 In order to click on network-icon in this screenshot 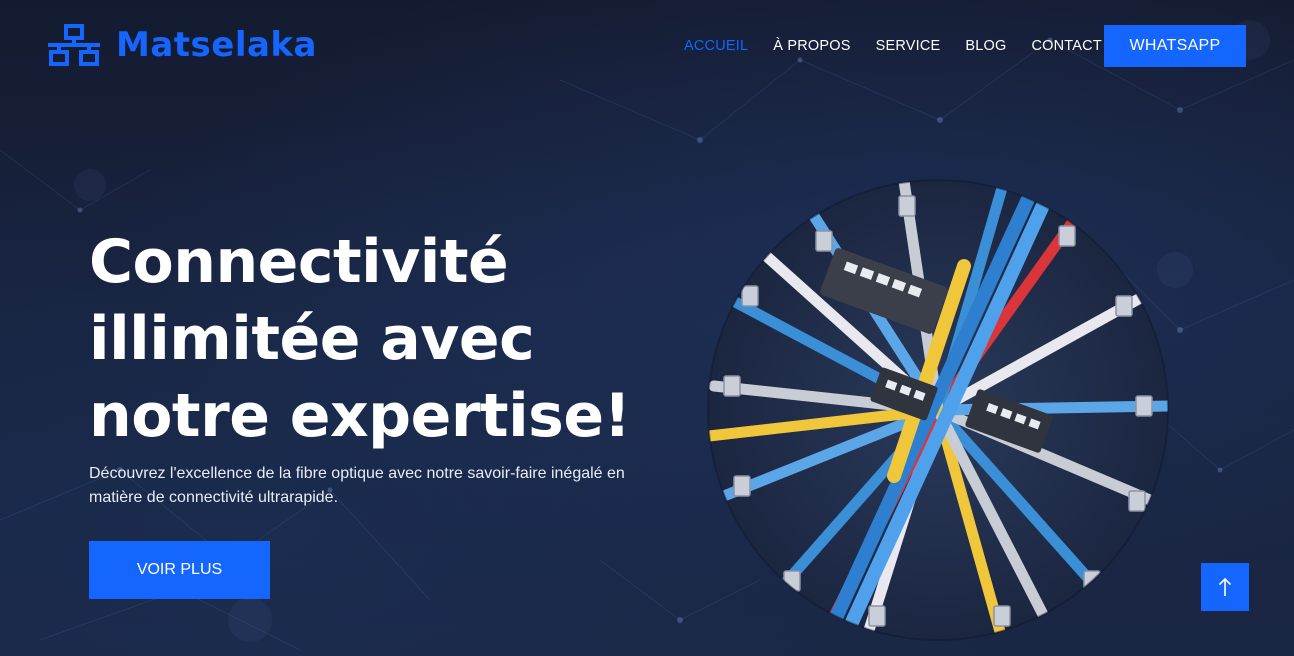, I will do `click(74, 45)`.